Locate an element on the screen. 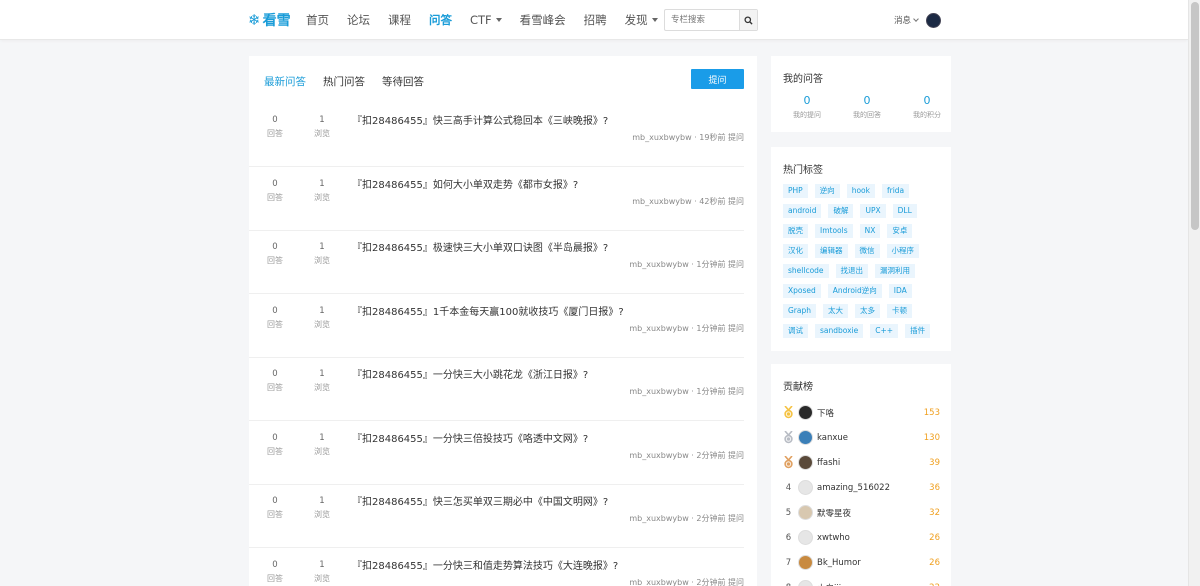 This screenshot has width=1200, height=586. question-title-link: 『扣28486455』快三怎买单双三期必中《中国文明网》? is located at coordinates (480, 500).